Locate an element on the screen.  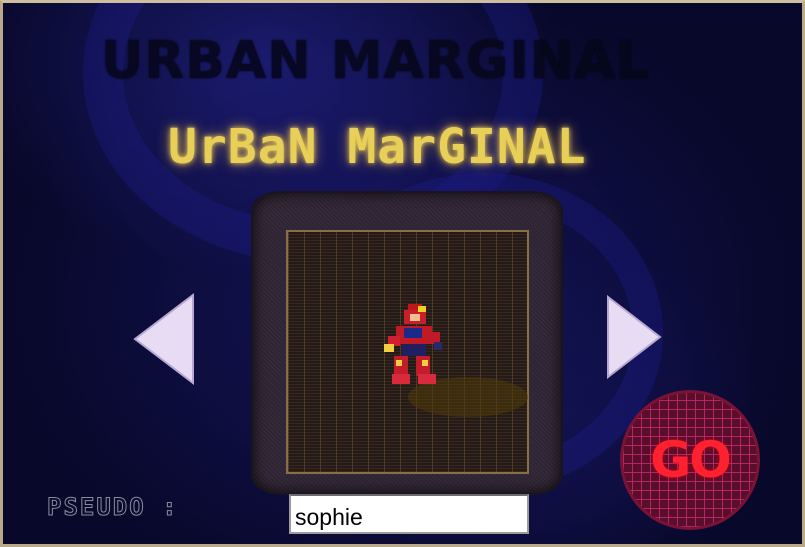
go-button-label: GO is located at coordinates (691, 460).